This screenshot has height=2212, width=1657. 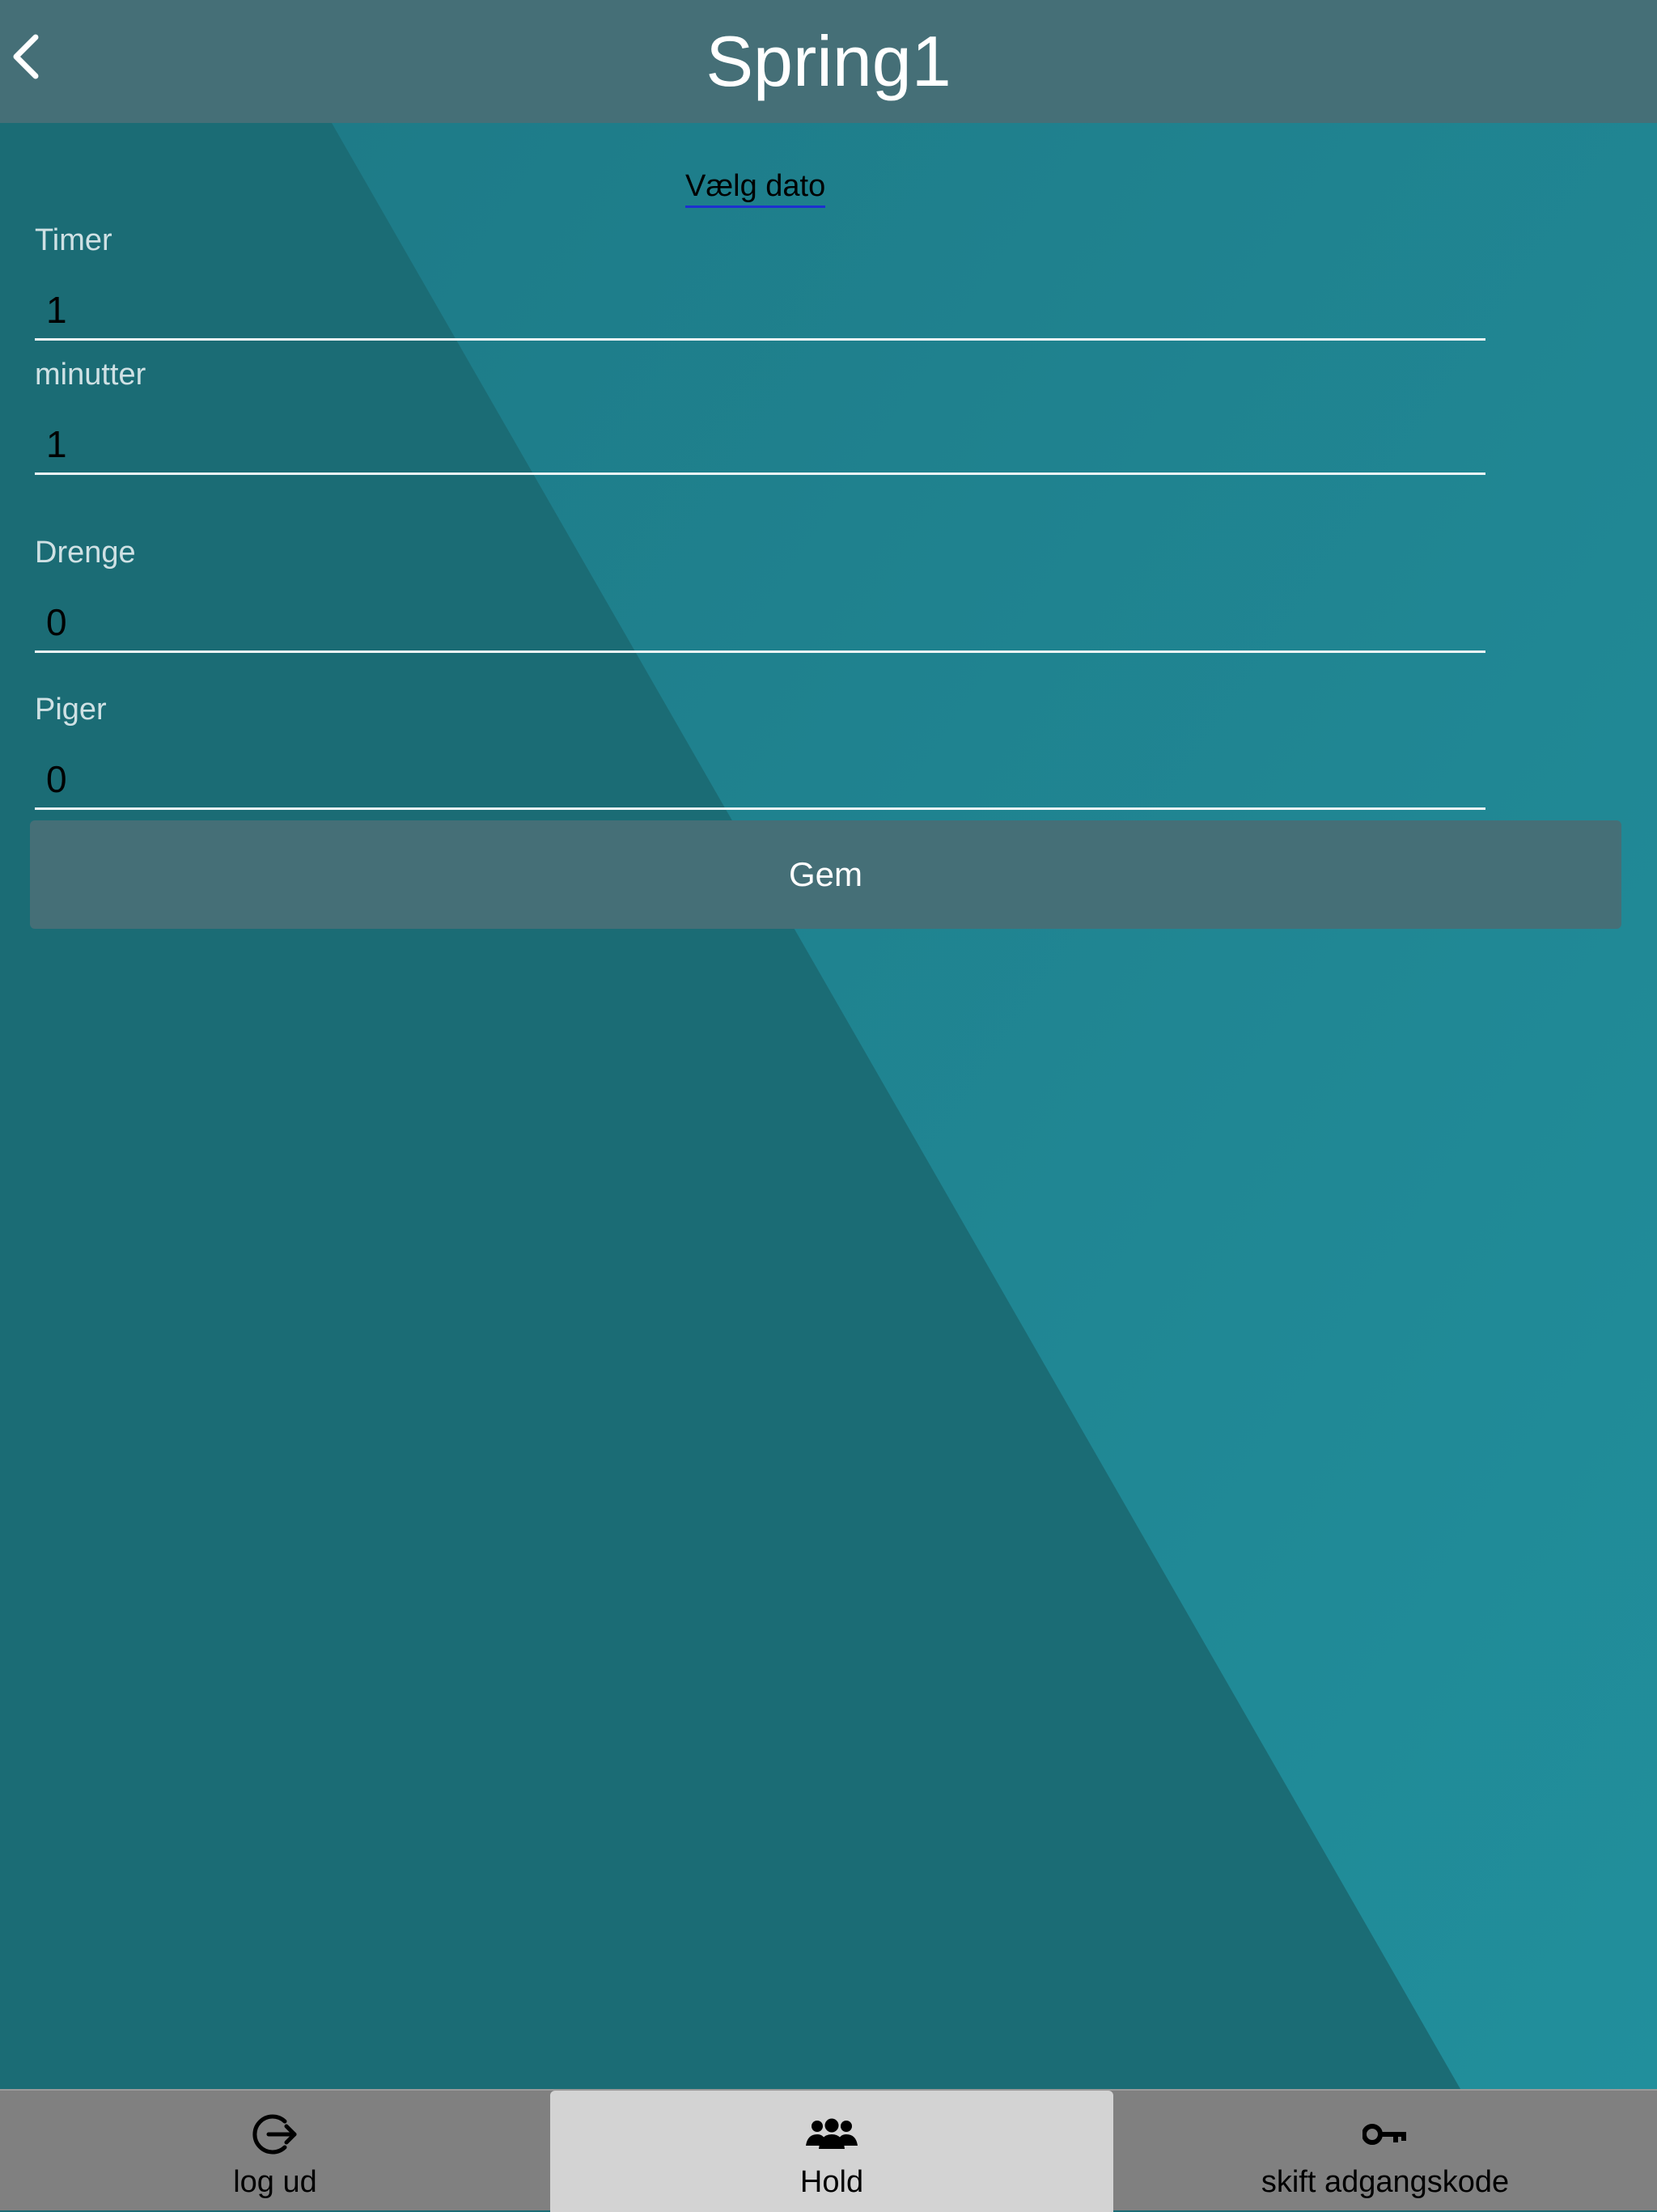 I want to click on hours-input, so click(x=760, y=311).